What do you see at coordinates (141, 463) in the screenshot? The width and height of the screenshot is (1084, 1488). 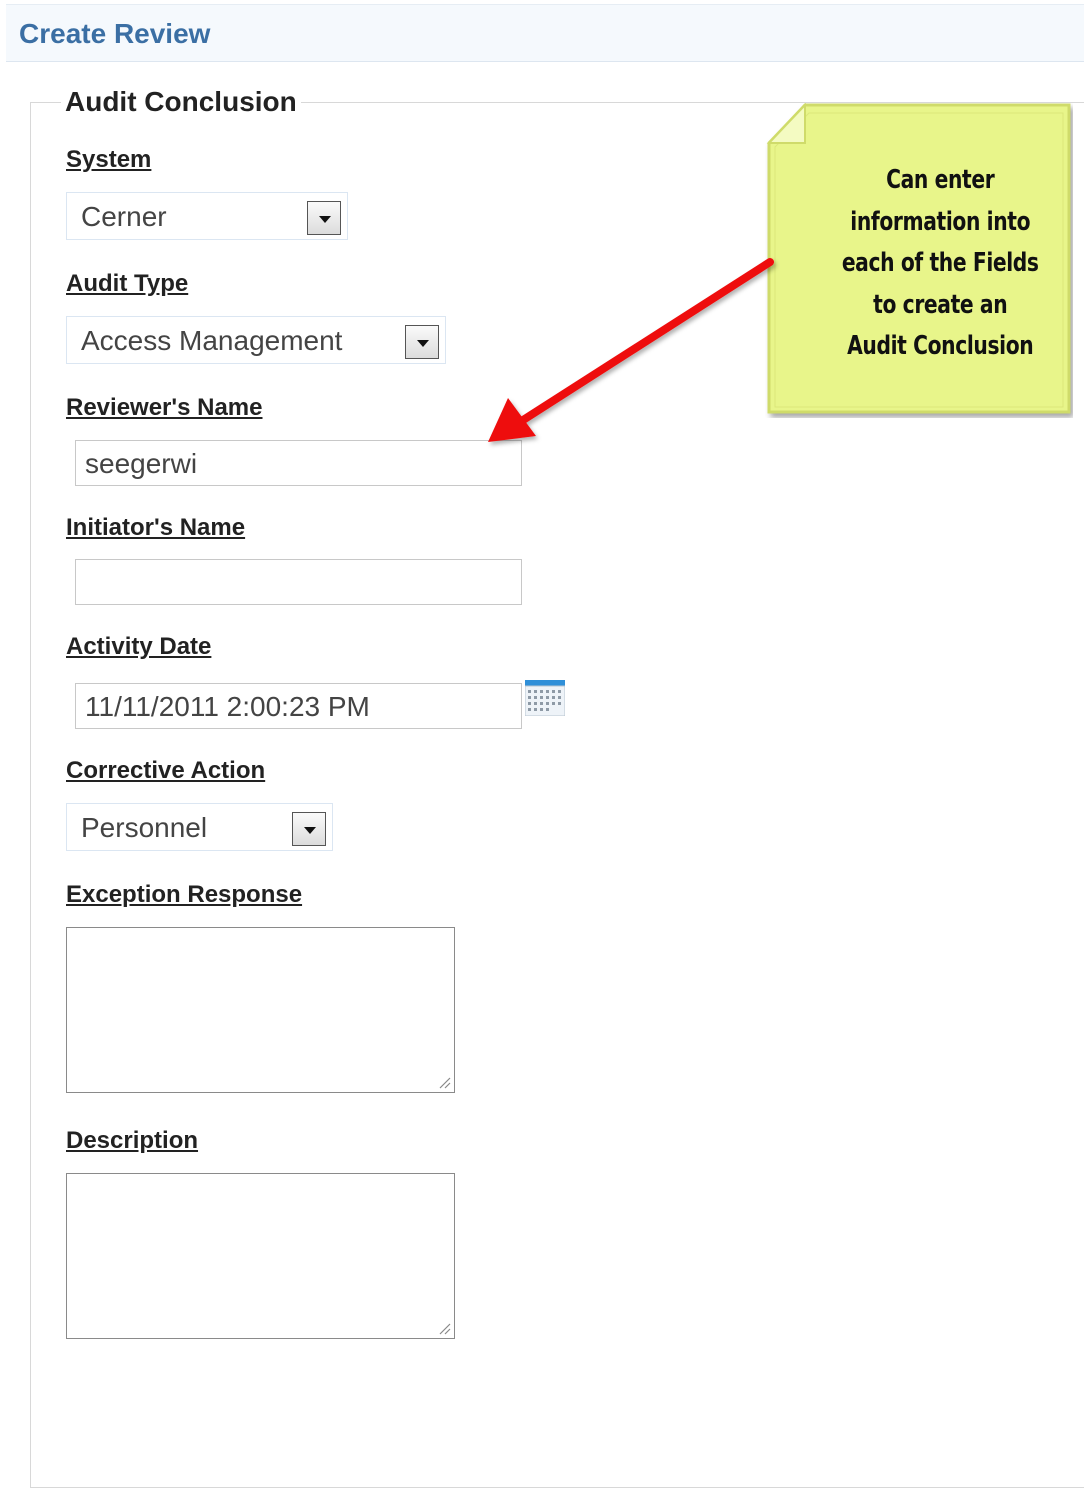 I see `reviewers-name-value: seegerwi` at bounding box center [141, 463].